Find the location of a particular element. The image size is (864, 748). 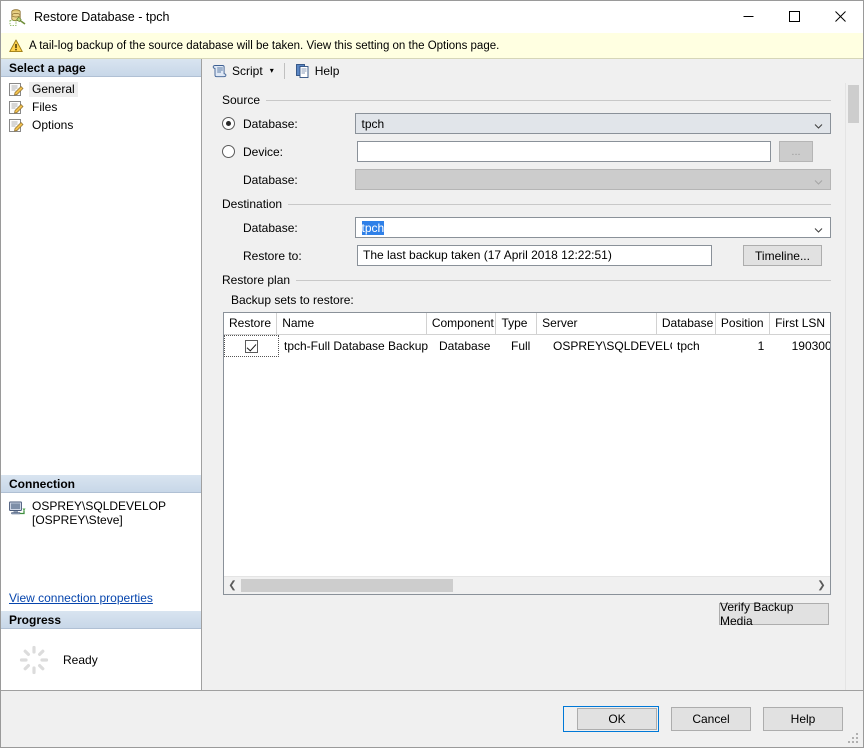

script-label: Script is located at coordinates (247, 71).